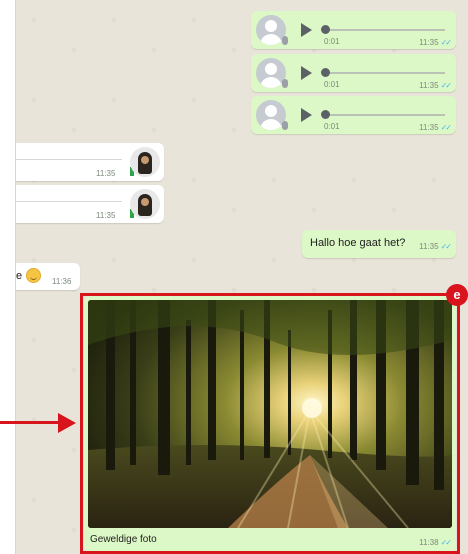 The width and height of the screenshot is (468, 554). I want to click on annotation-badge: e, so click(457, 295).